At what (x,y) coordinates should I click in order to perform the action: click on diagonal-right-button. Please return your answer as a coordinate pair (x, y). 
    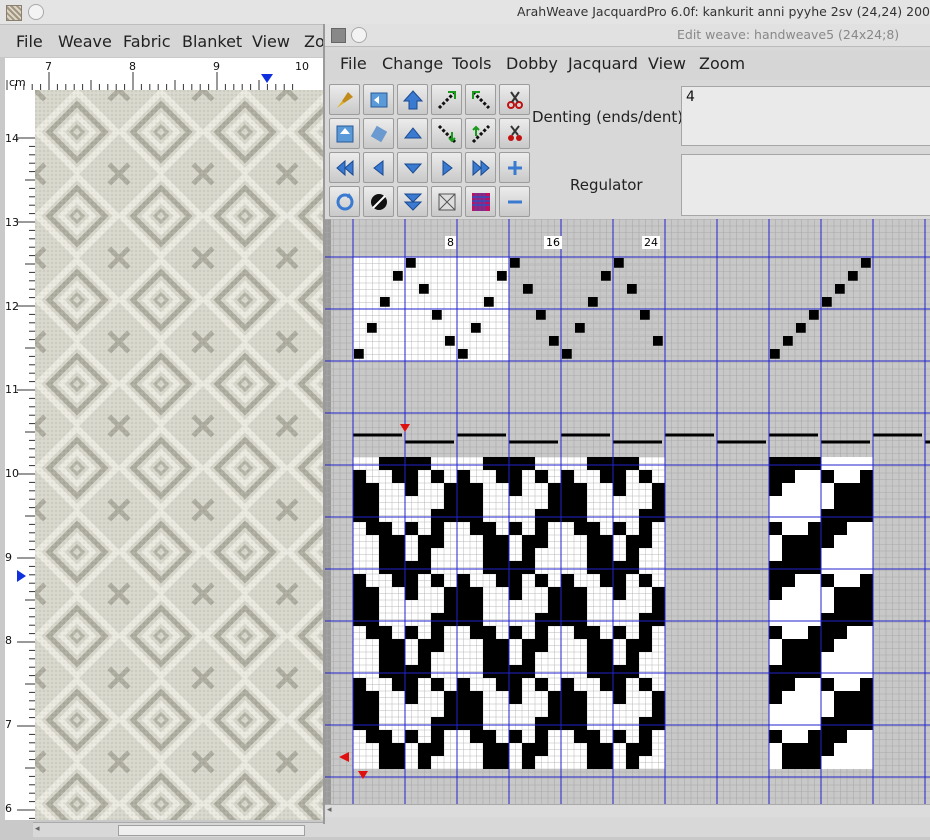
    Looking at the image, I should click on (446, 99).